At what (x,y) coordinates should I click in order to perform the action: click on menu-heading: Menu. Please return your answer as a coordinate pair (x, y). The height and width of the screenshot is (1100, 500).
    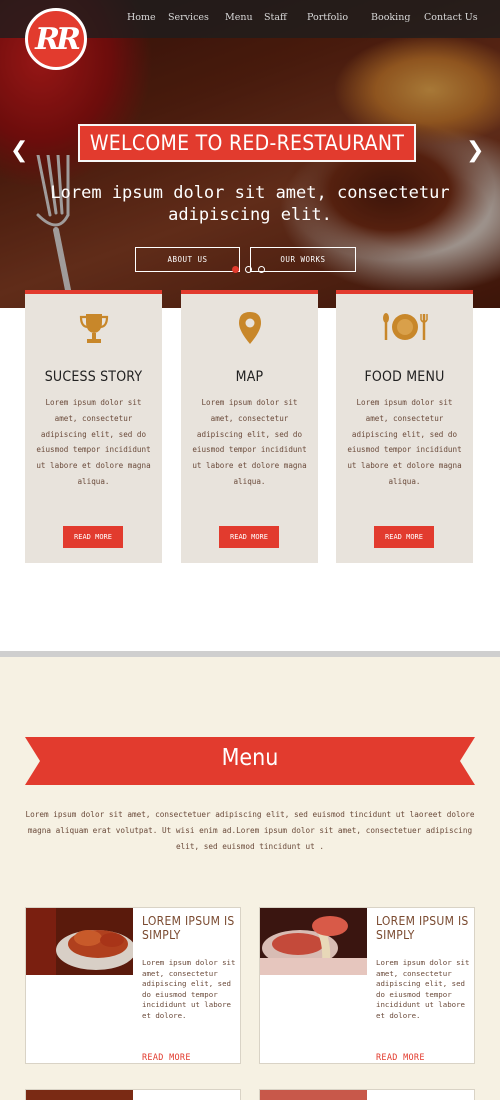
    Looking at the image, I should click on (250, 758).